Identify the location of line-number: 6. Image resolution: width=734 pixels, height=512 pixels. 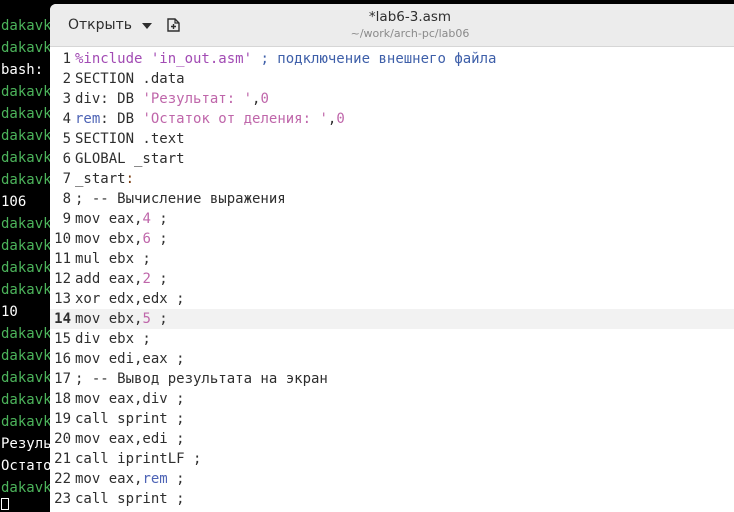
(66, 159).